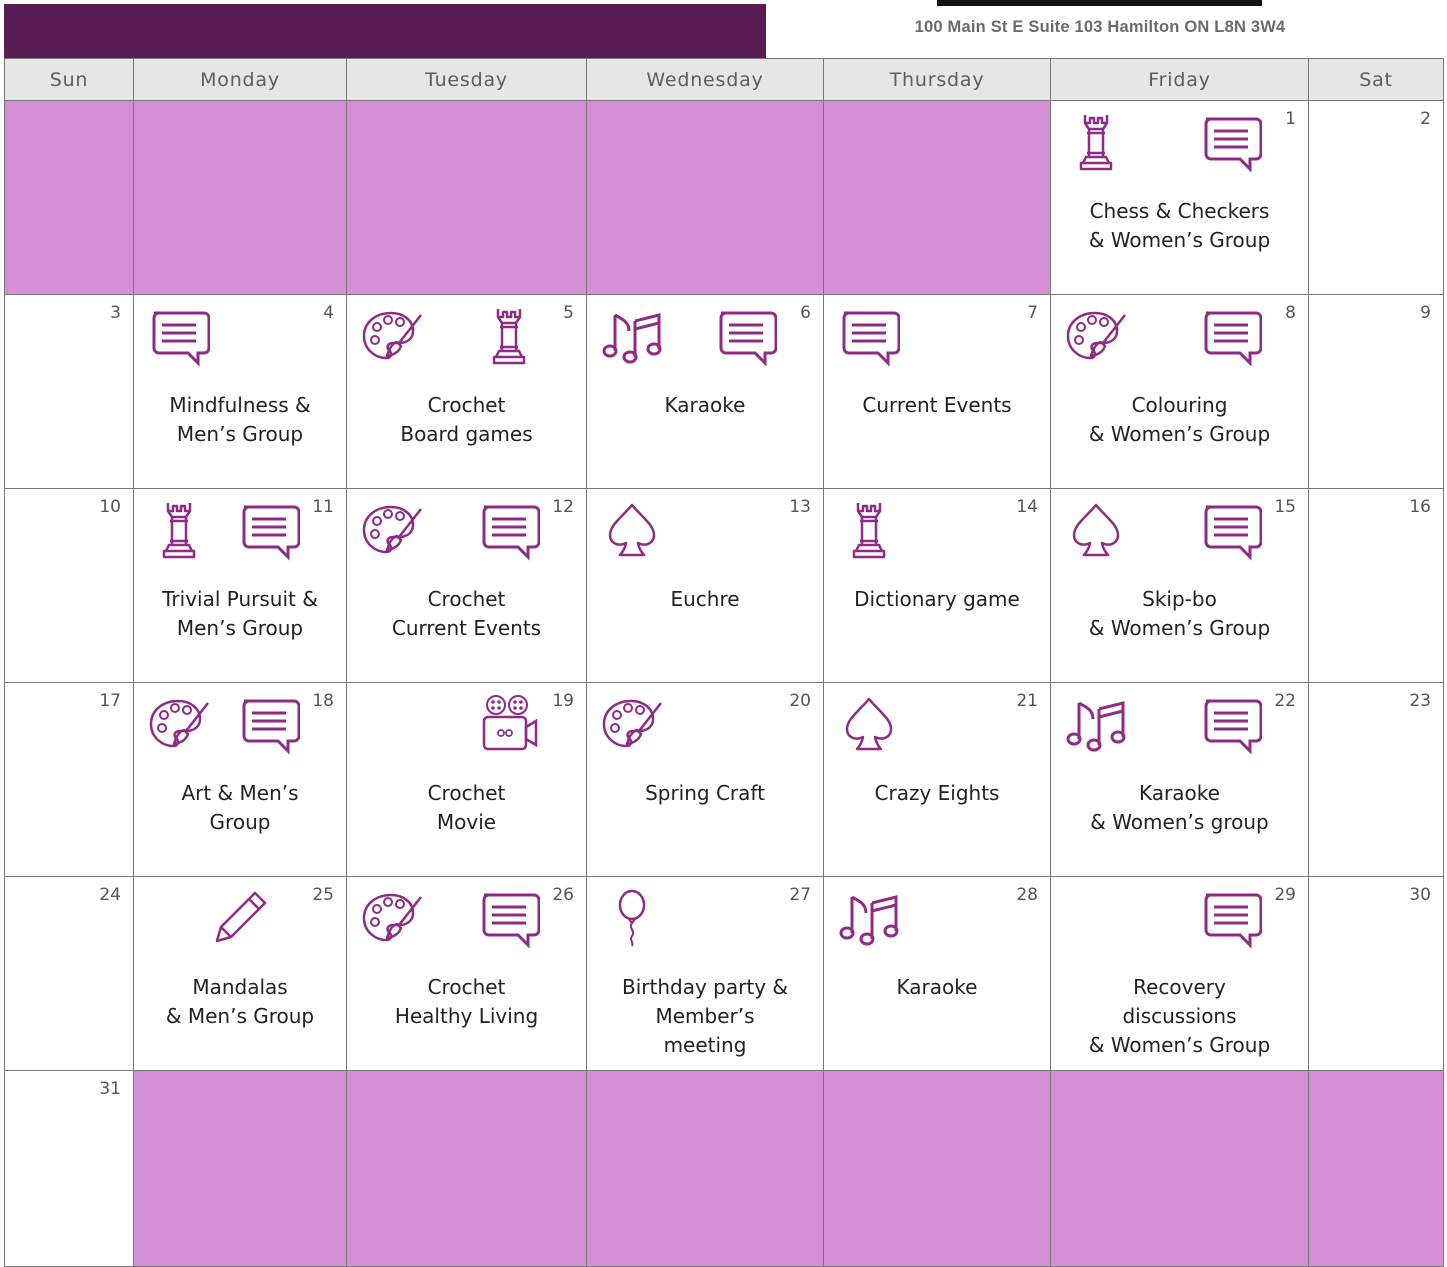  I want to click on event-text: Trivial Pursuit & Men’s Group, so click(240, 614).